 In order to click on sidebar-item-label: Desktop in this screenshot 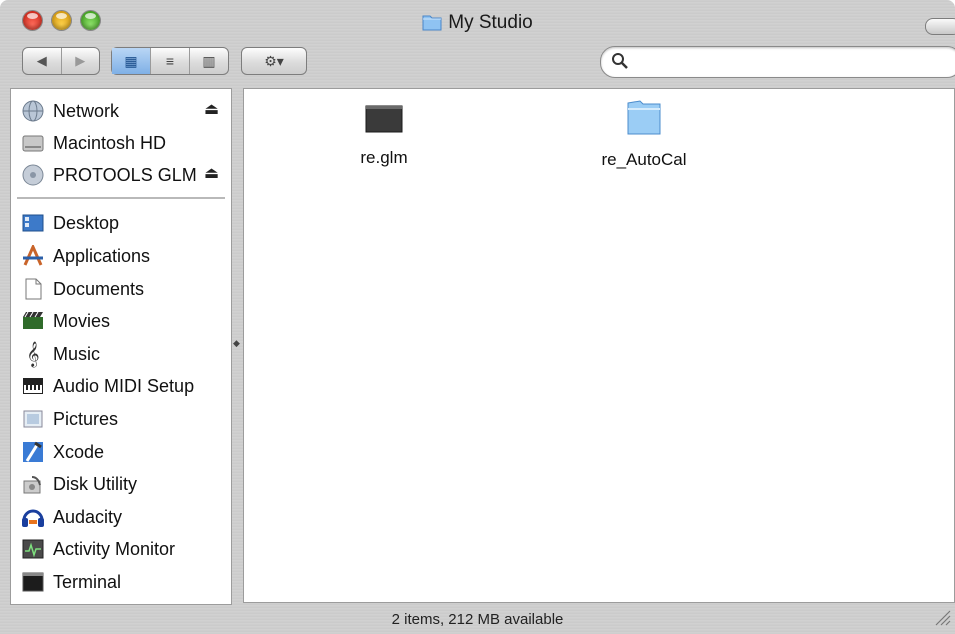, I will do `click(86, 222)`.